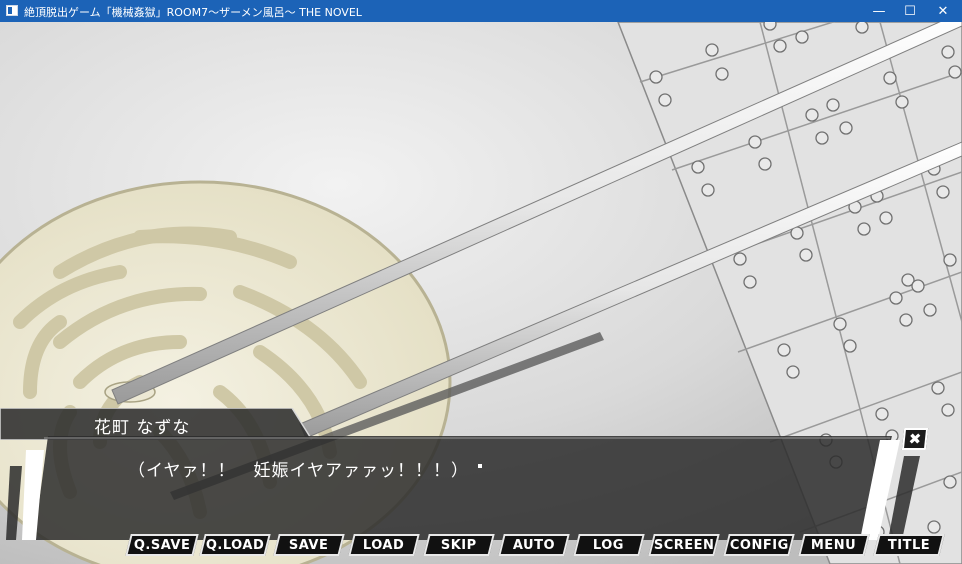 The height and width of the screenshot is (564, 962). I want to click on minimize-button: —, so click(879, 11).